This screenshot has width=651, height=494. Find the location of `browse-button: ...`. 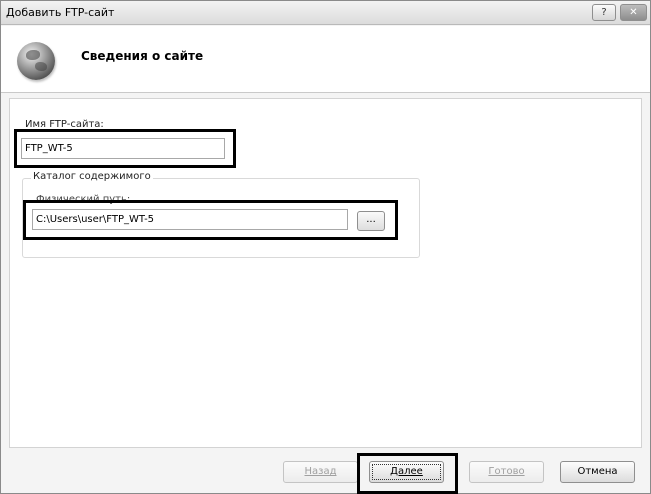

browse-button: ... is located at coordinates (371, 221).